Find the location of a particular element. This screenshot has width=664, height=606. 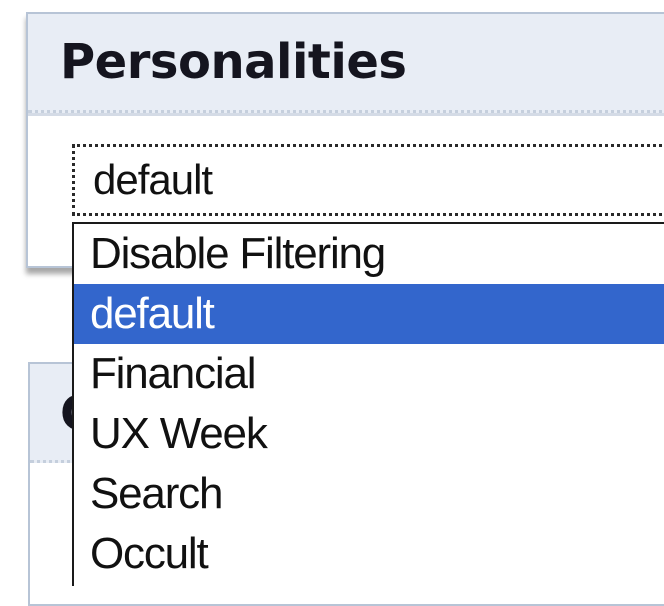

panel-title: Personalities is located at coordinates (233, 62).